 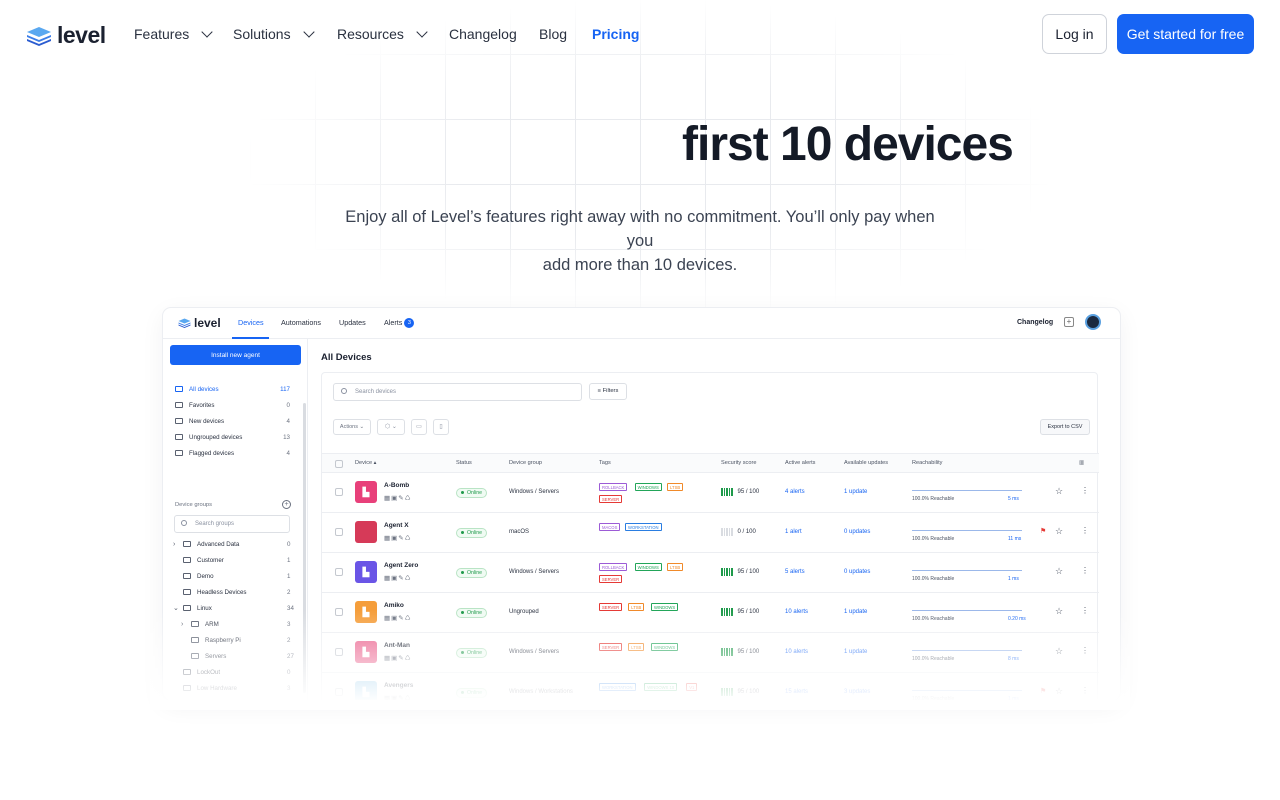 What do you see at coordinates (738, 463) in the screenshot?
I see `column-security-score: Security score` at bounding box center [738, 463].